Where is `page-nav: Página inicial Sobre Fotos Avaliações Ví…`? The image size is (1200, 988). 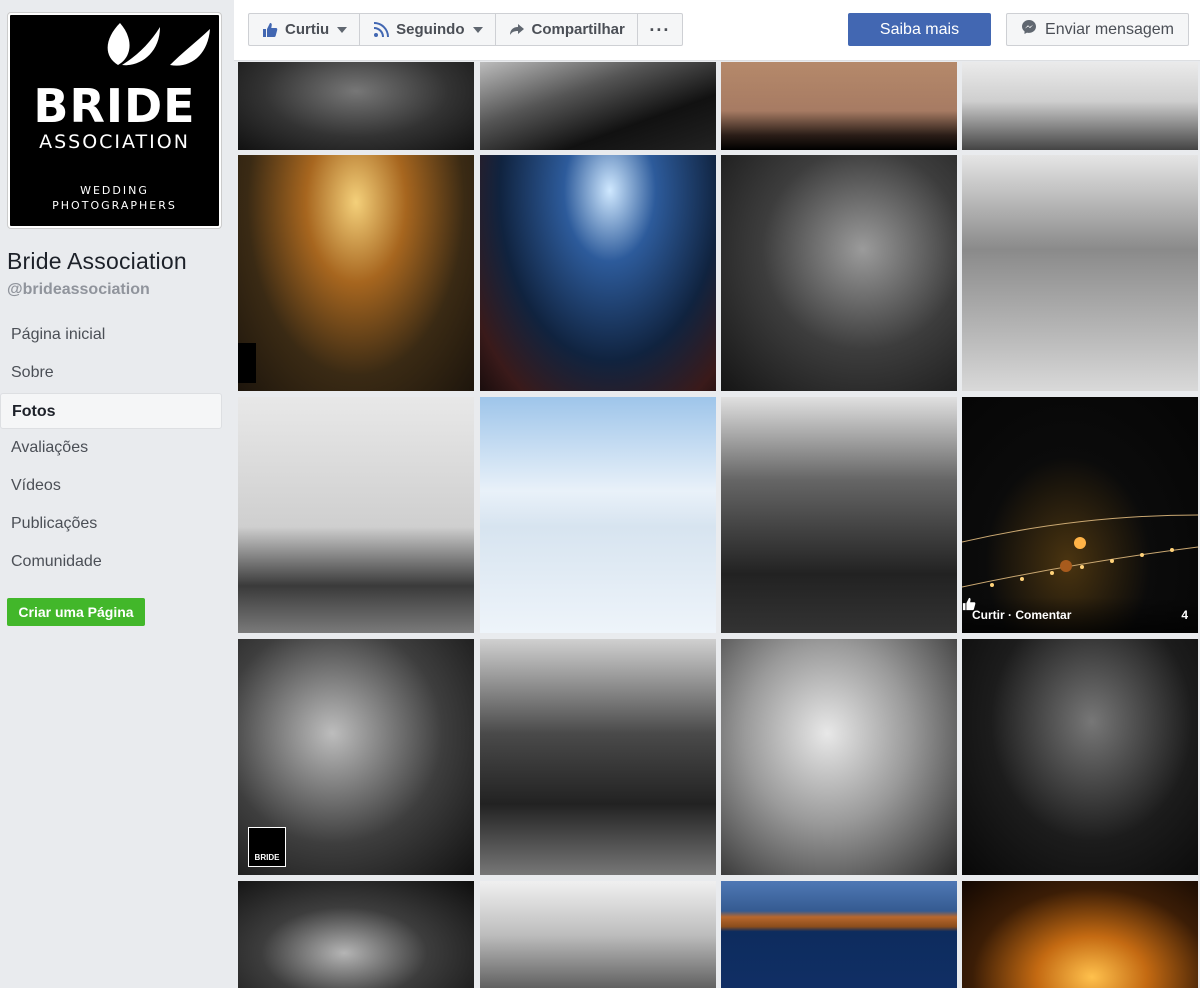
page-nav: Página inicial Sobre Fotos Avaliações Ví… is located at coordinates (111, 449).